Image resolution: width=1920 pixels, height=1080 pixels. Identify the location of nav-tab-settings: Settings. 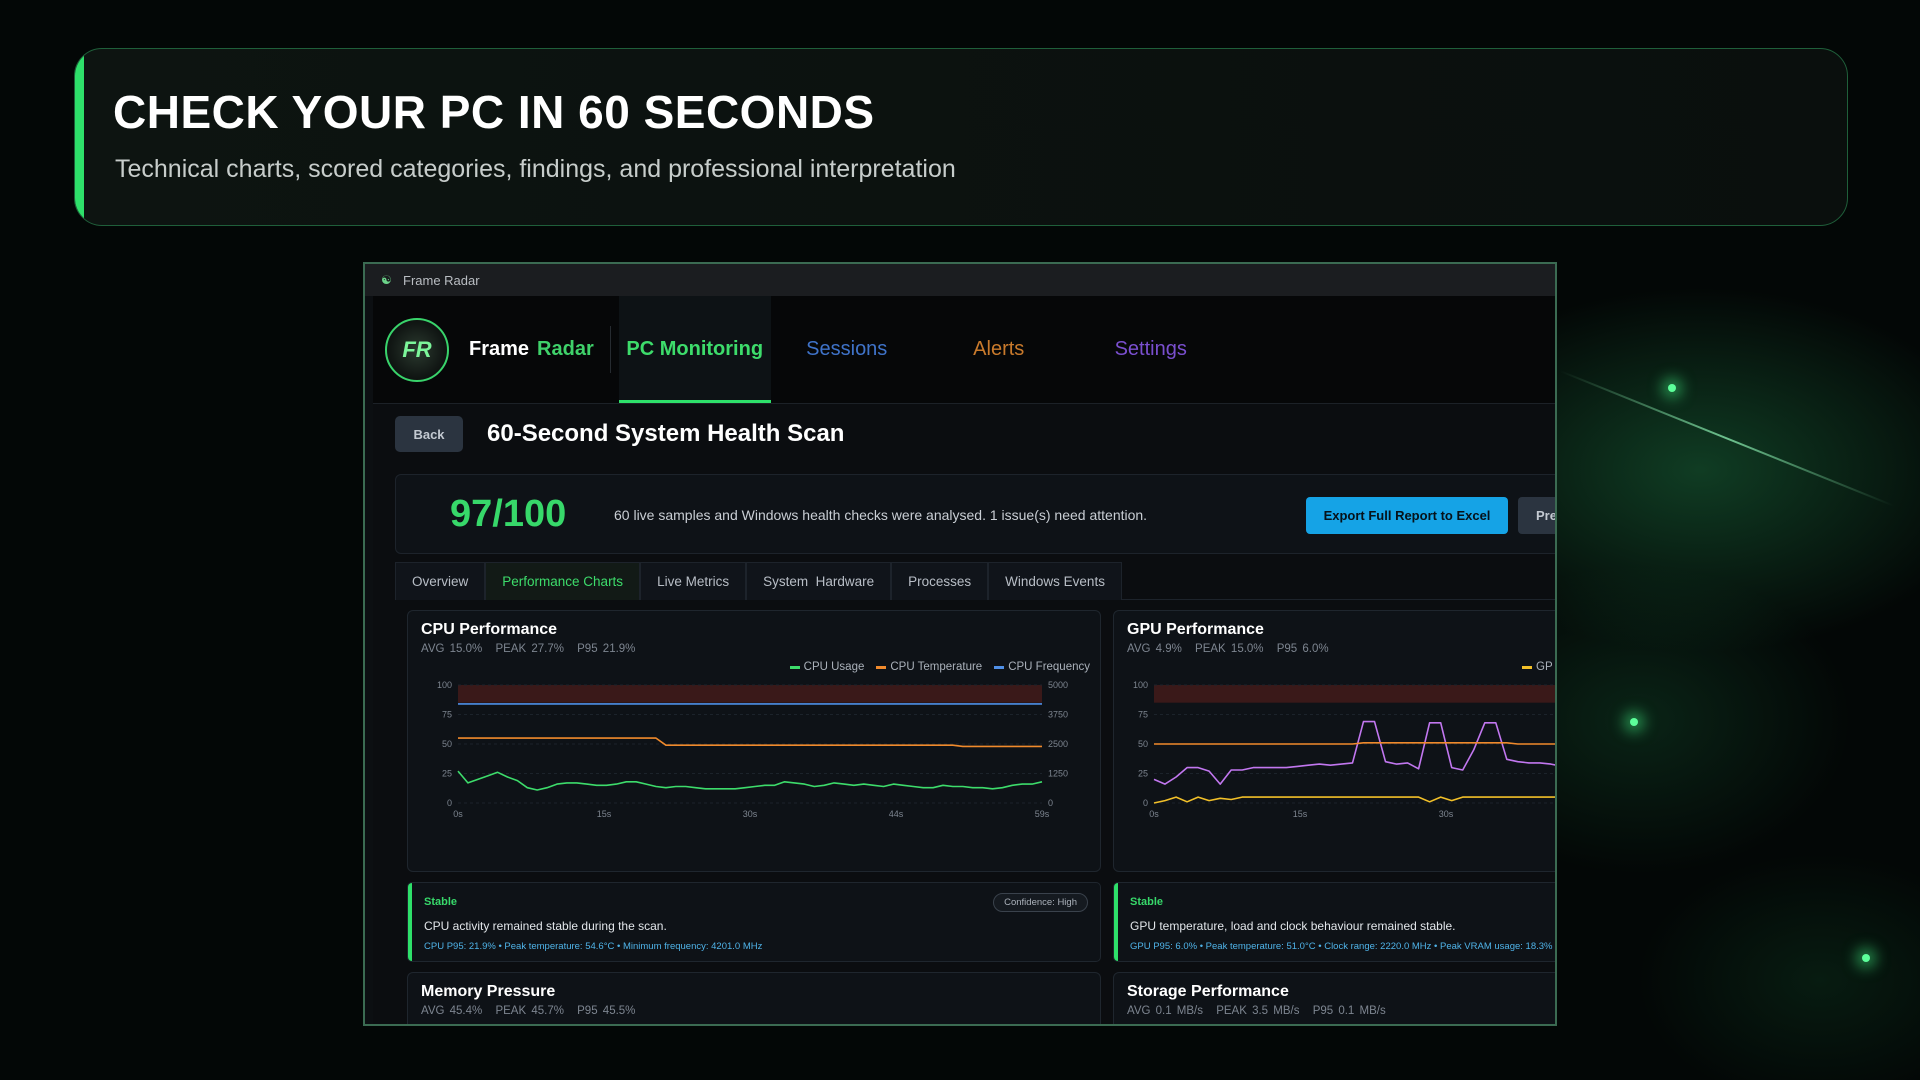
(1151, 349).